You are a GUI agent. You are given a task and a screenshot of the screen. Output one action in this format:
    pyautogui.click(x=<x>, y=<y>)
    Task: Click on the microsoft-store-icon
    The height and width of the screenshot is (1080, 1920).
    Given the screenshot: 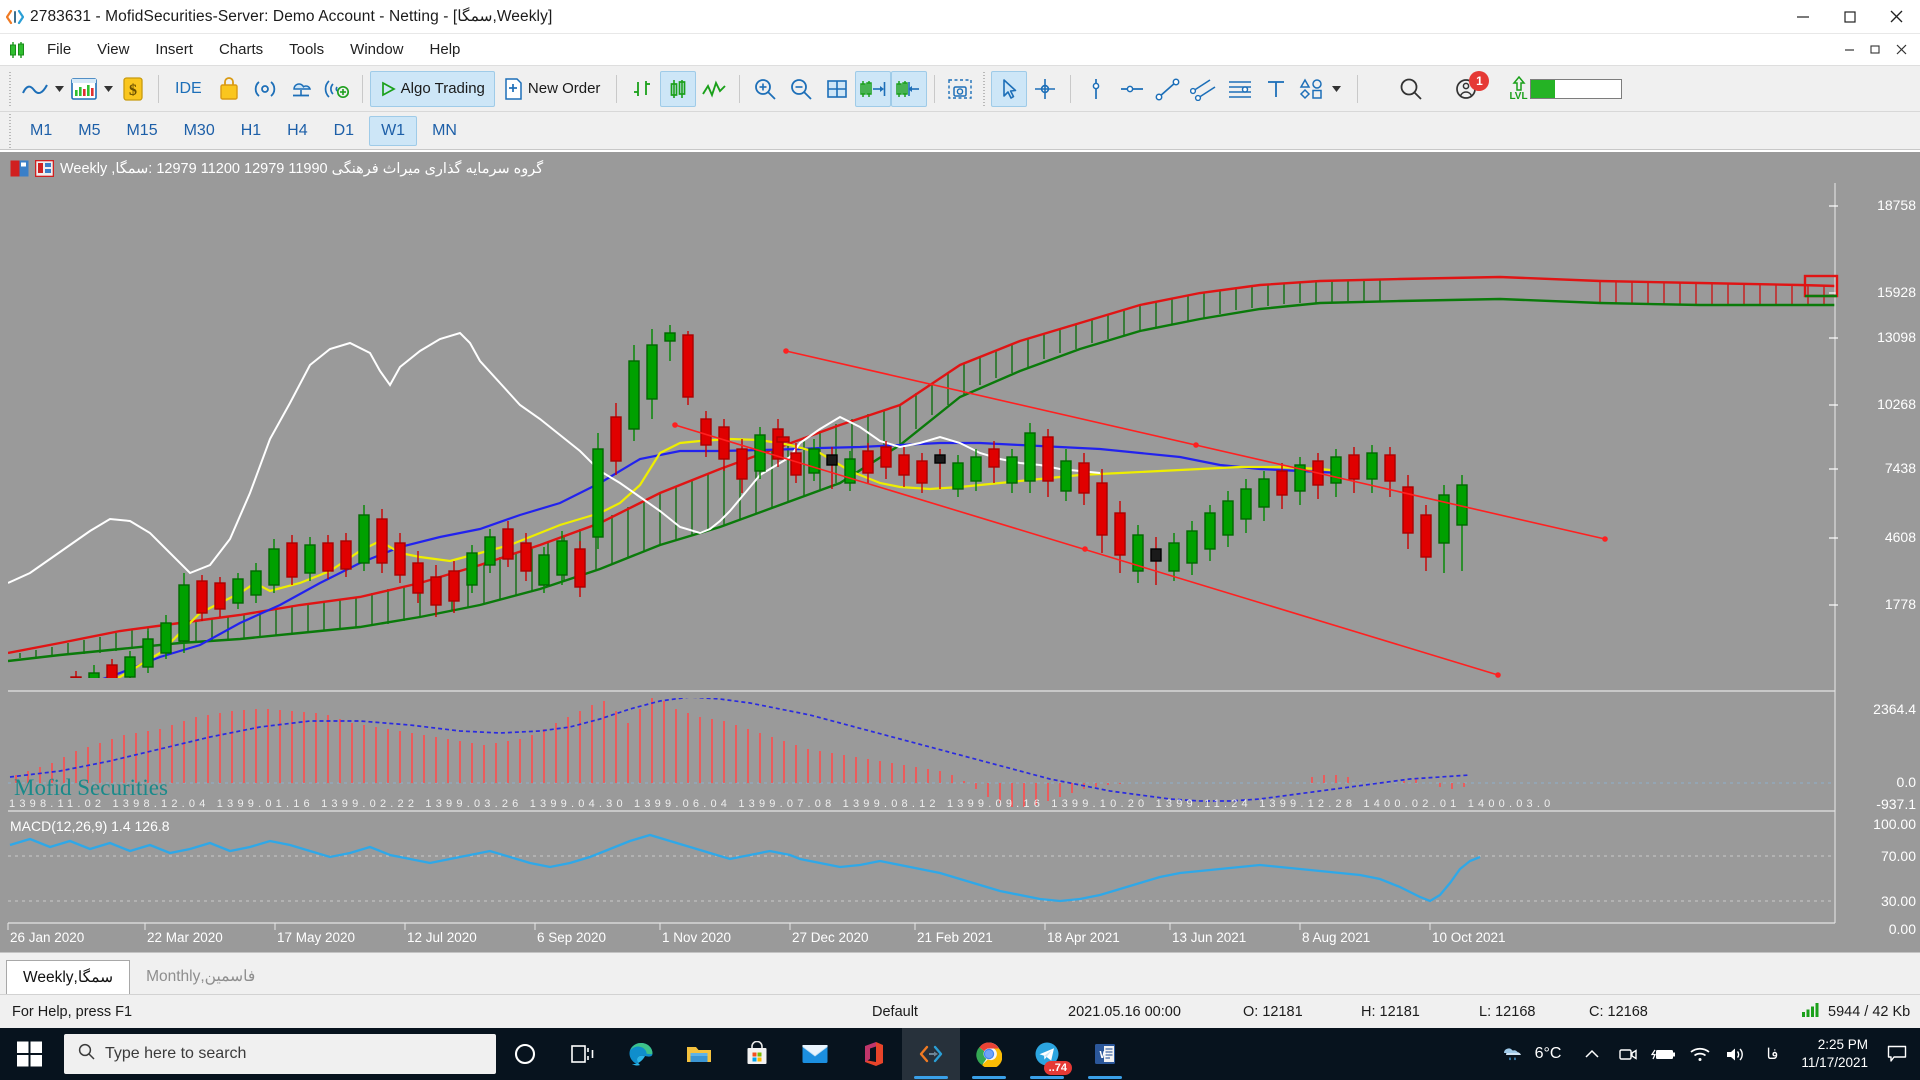 What is the action you would take?
    pyautogui.click(x=757, y=1054)
    